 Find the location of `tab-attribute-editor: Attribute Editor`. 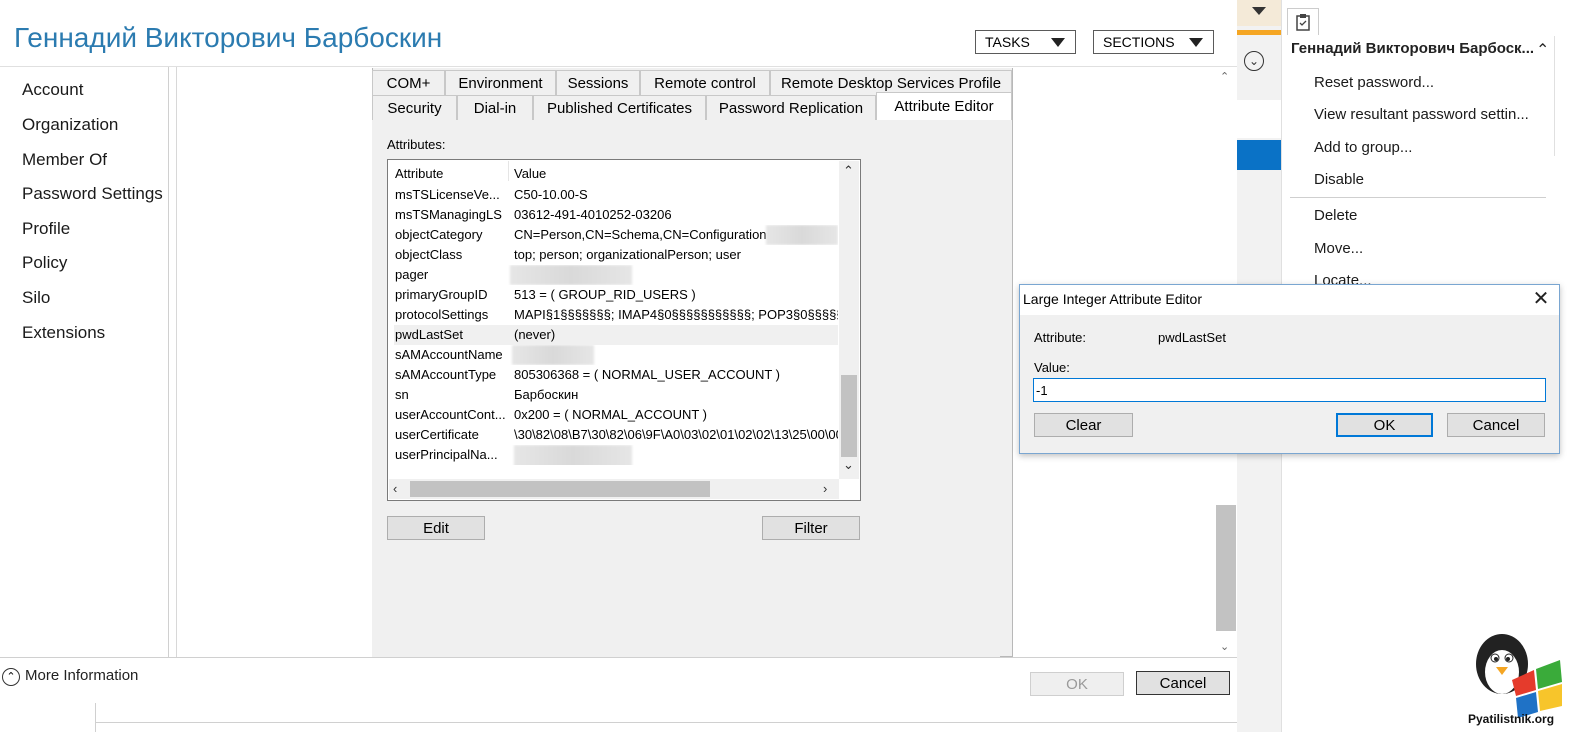

tab-attribute-editor: Attribute Editor is located at coordinates (944, 106).